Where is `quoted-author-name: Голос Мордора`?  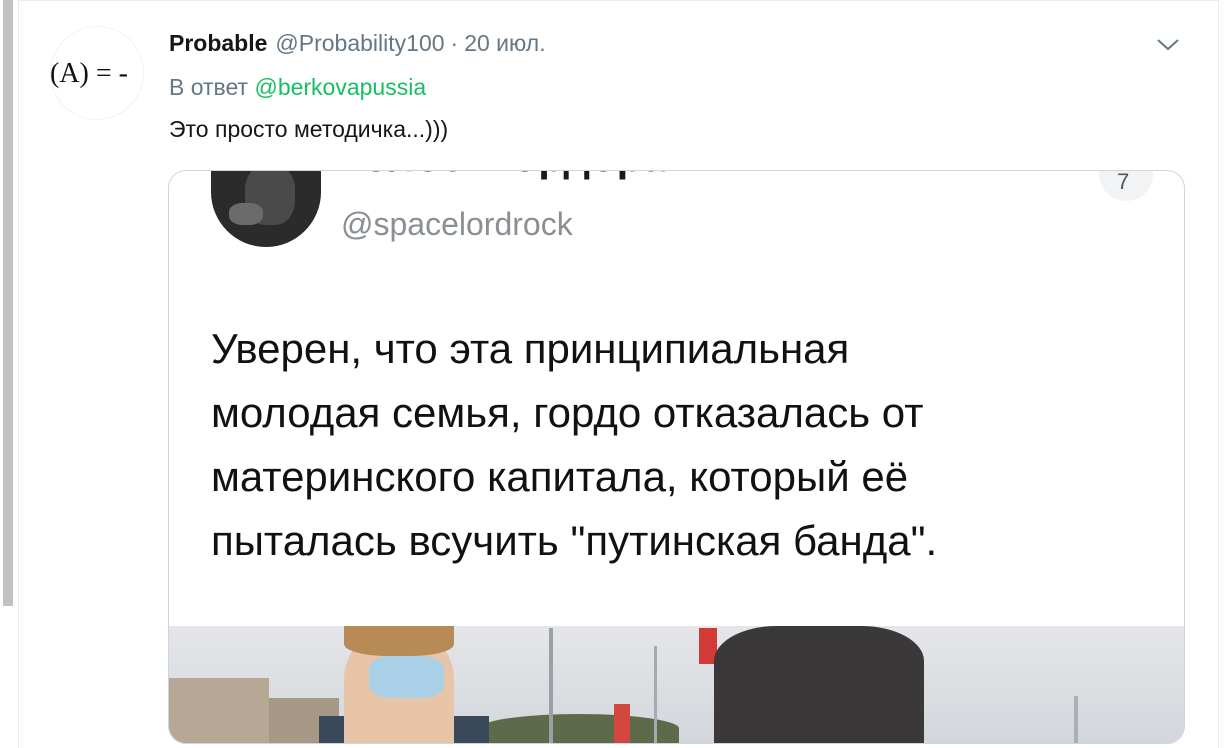
quoted-author-name: Голос Мордора is located at coordinates (504, 176).